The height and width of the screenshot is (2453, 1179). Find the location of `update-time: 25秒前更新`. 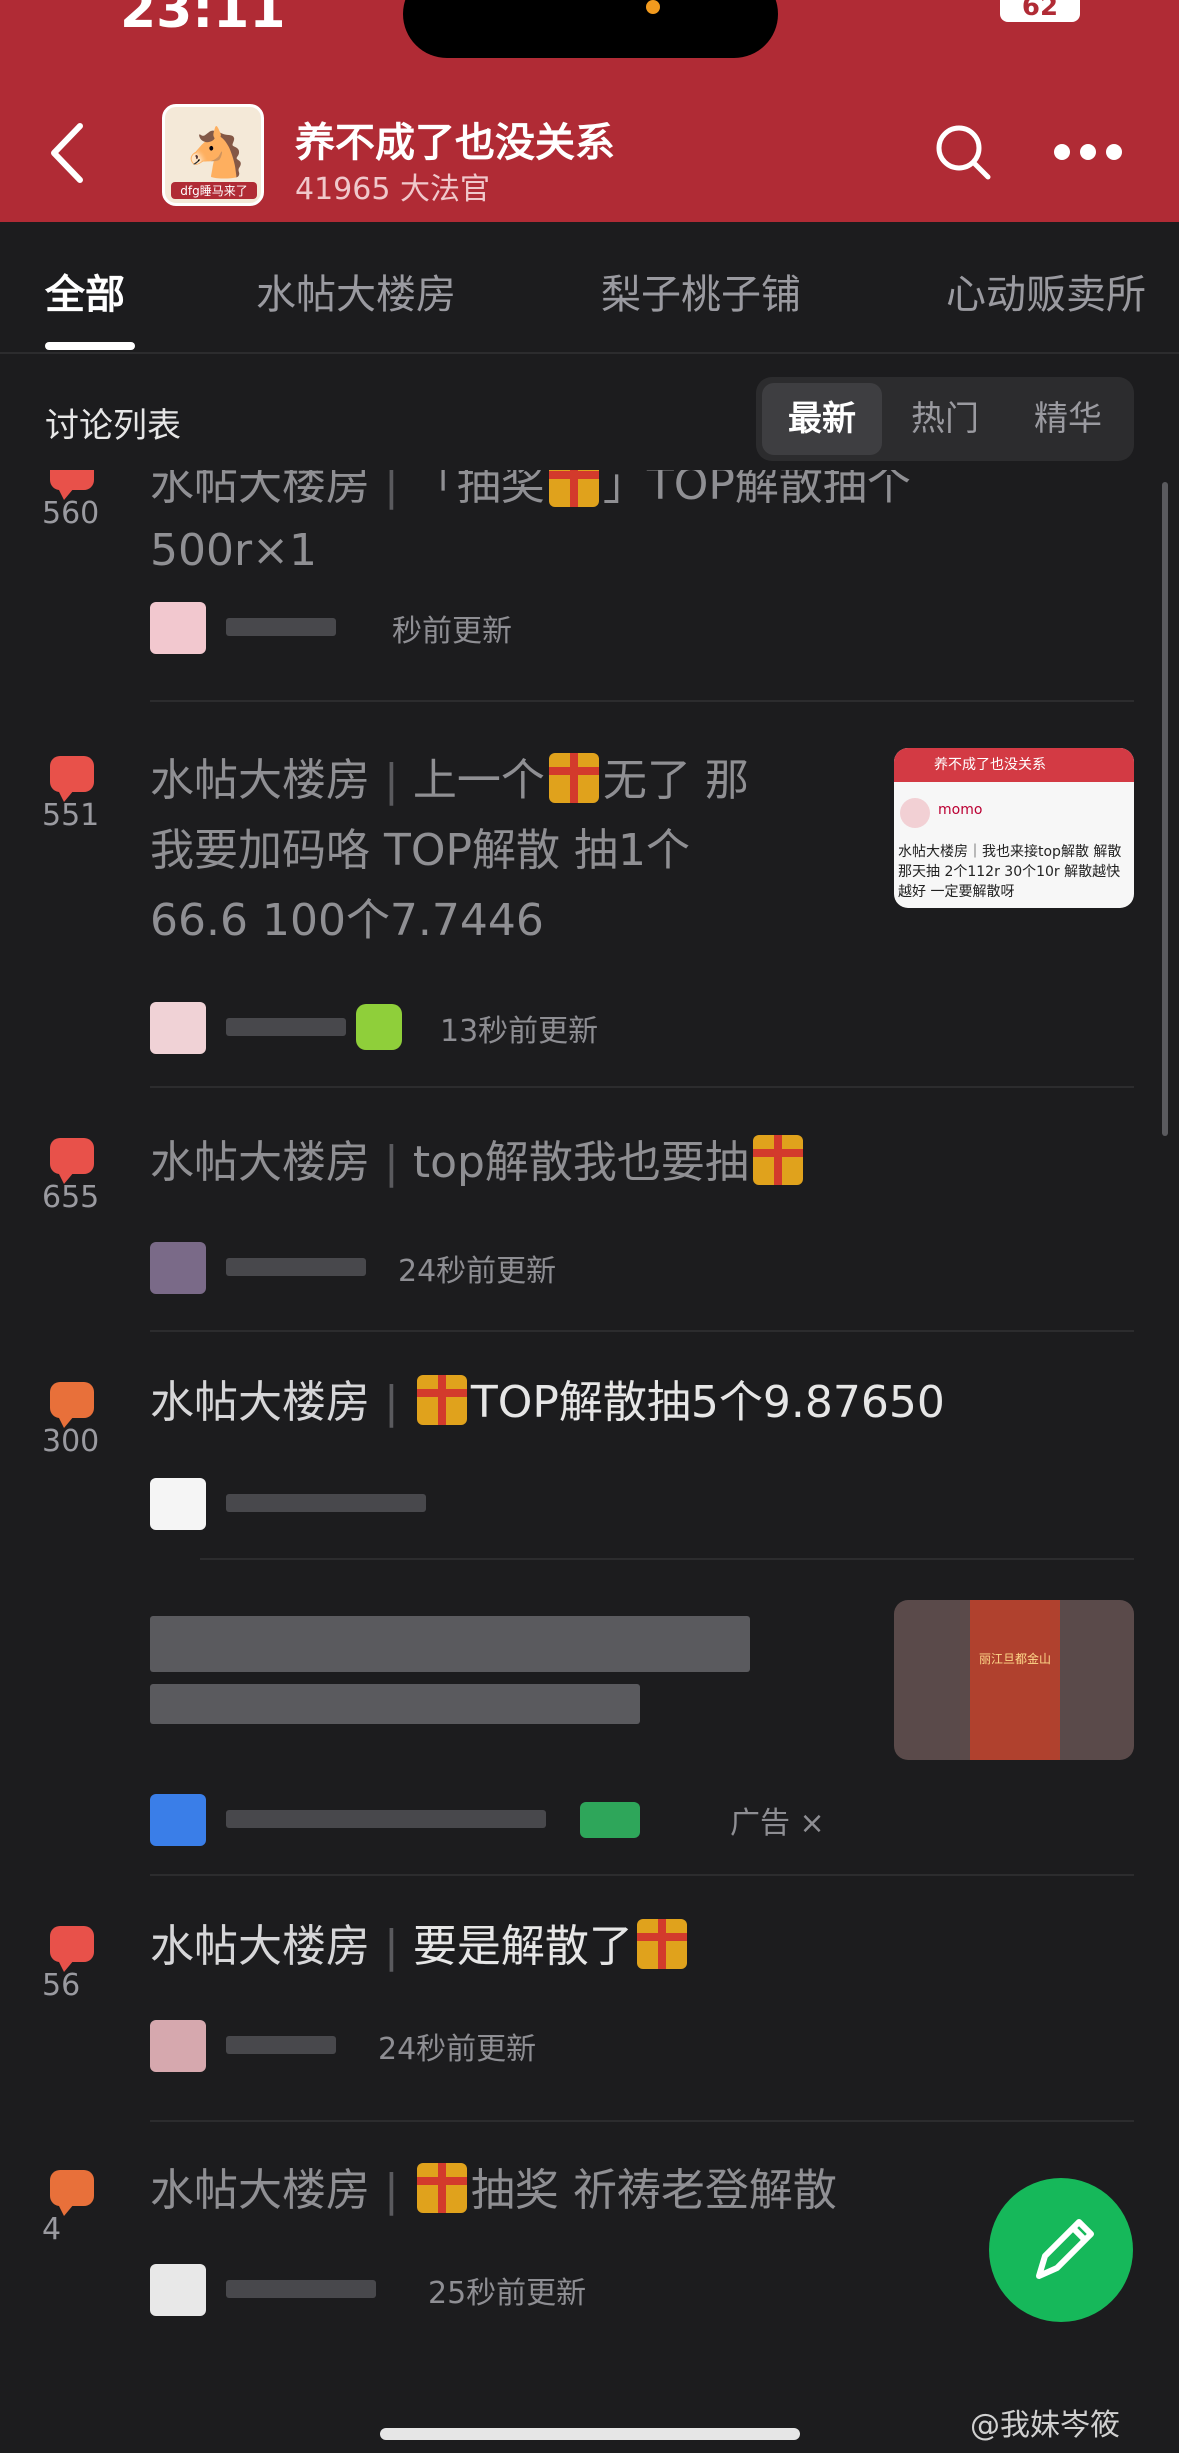

update-time: 25秒前更新 is located at coordinates (507, 2293).